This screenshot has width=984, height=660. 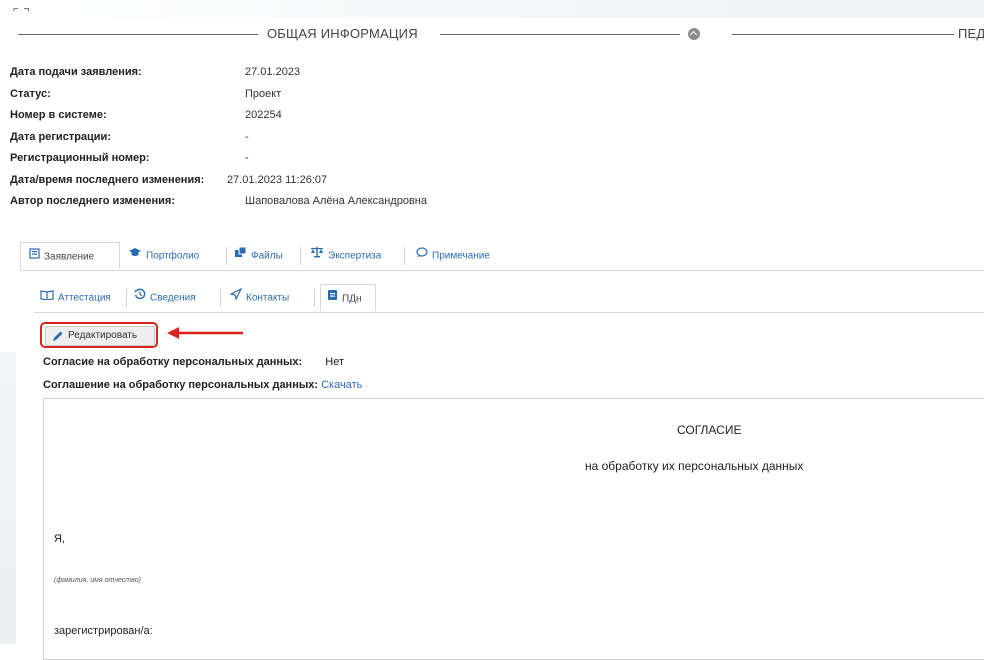 What do you see at coordinates (97, 580) in the screenshot?
I see `document-fio-hint: (фамилия, имя отчество)` at bounding box center [97, 580].